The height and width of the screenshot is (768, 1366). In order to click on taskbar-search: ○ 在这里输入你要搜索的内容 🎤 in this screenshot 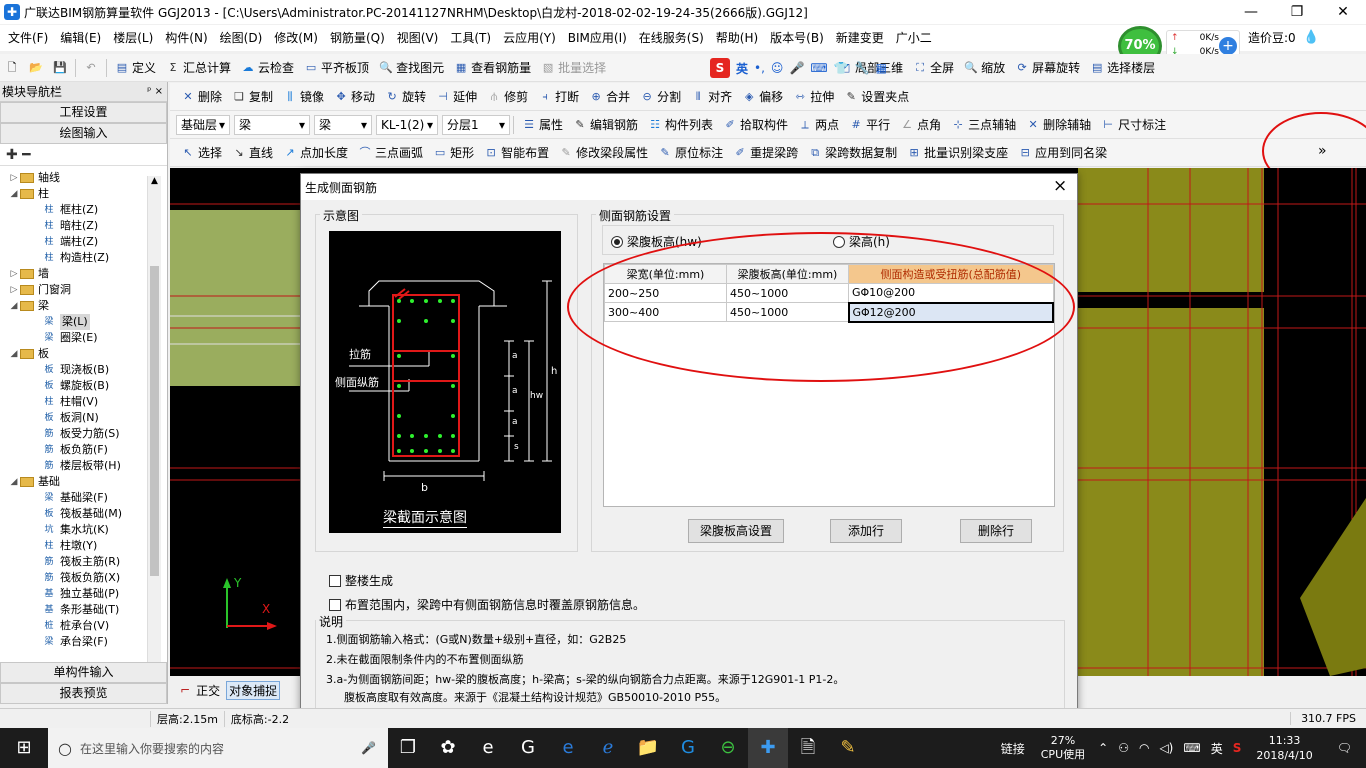, I will do `click(218, 748)`.